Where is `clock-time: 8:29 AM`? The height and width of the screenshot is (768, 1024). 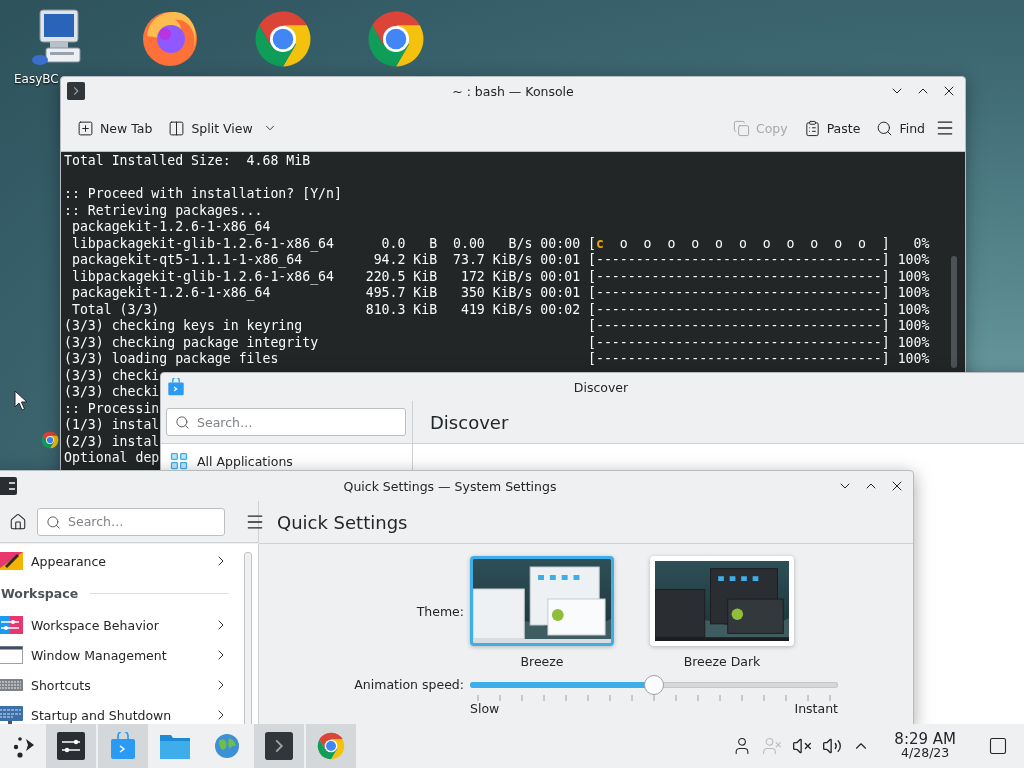 clock-time: 8:29 AM is located at coordinates (925, 740).